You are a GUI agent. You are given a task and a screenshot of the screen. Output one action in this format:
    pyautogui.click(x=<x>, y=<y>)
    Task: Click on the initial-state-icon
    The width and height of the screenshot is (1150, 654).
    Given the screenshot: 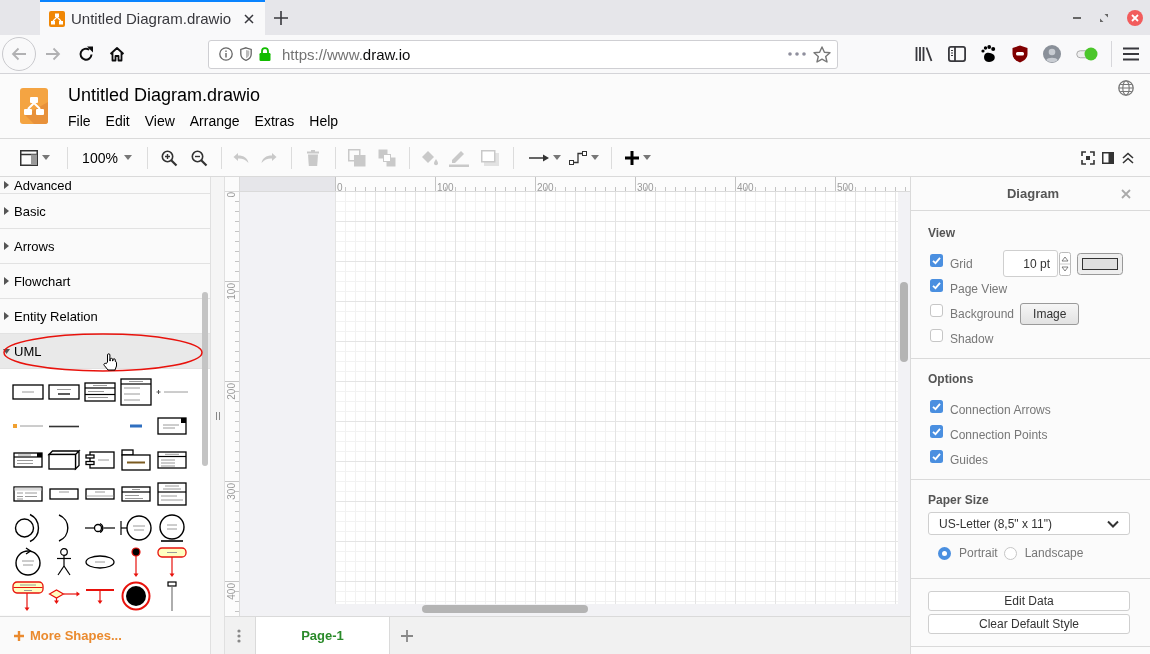 What is the action you would take?
    pyautogui.click(x=136, y=562)
    